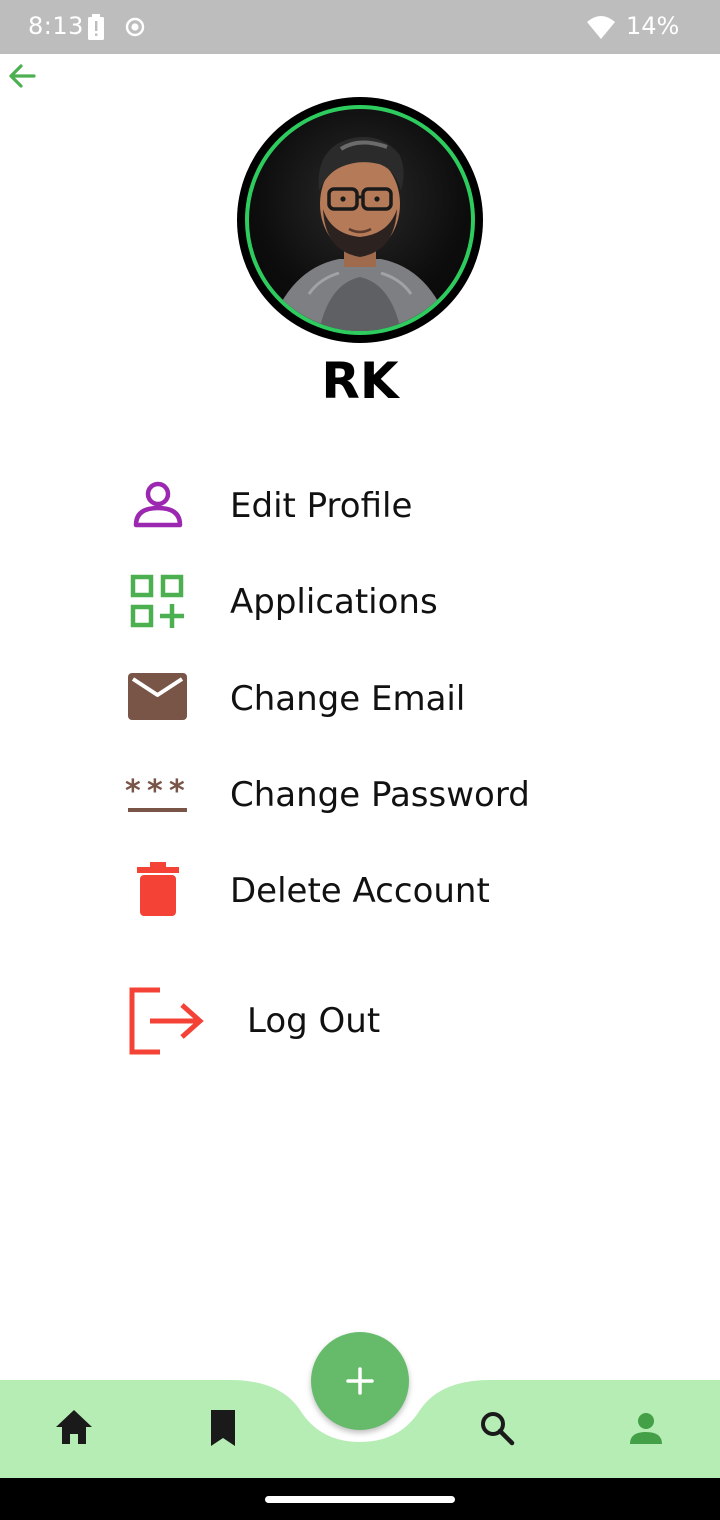  What do you see at coordinates (348, 699) in the screenshot?
I see `change-email-label: Change Email` at bounding box center [348, 699].